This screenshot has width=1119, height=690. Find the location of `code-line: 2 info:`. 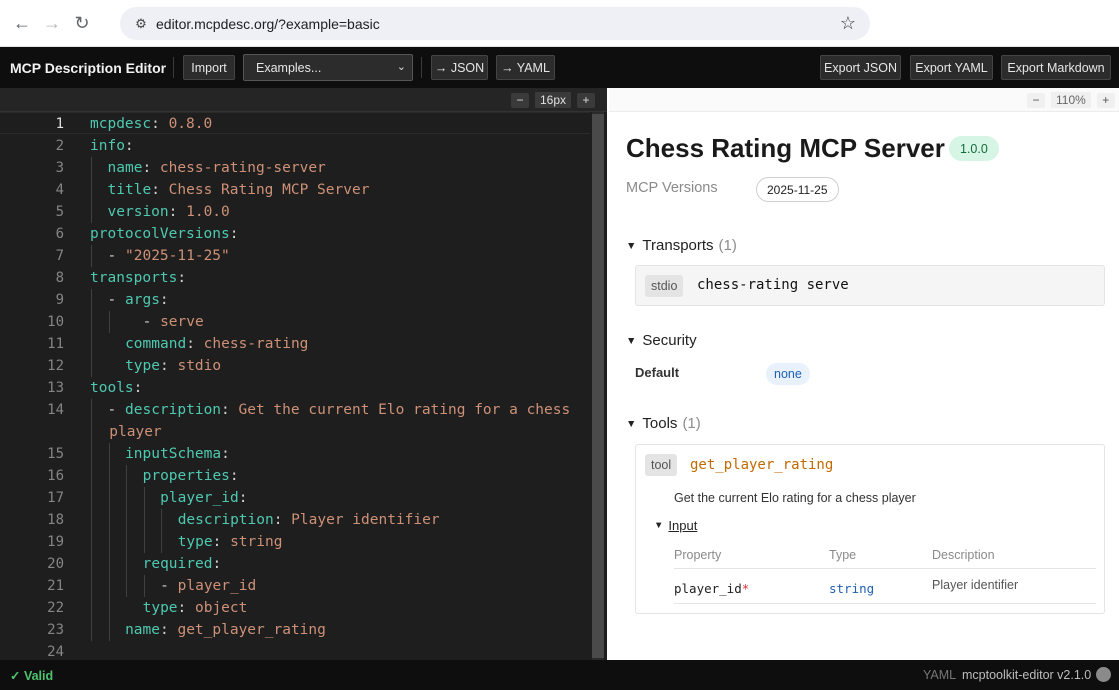

code-line: 2 info: is located at coordinates (295, 146).